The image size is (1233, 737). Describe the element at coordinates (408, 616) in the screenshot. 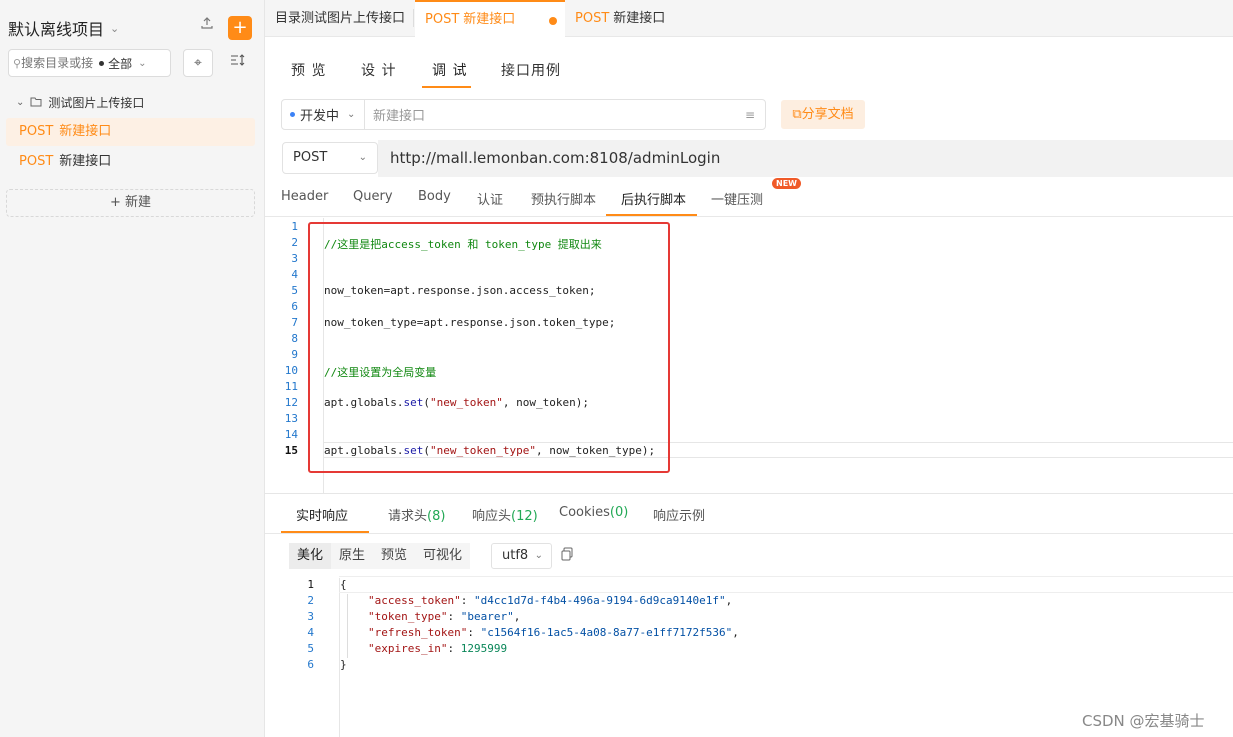

I see `json-key: "token_type"` at that location.